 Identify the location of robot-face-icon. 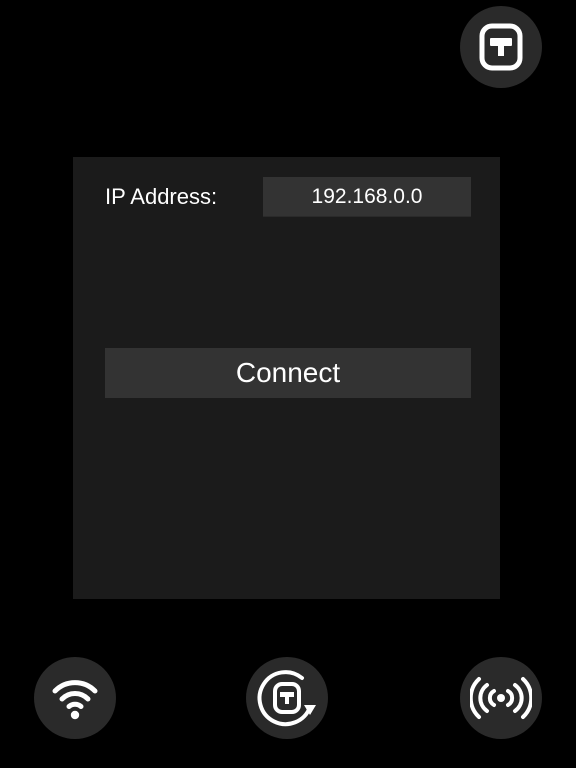
(501, 47).